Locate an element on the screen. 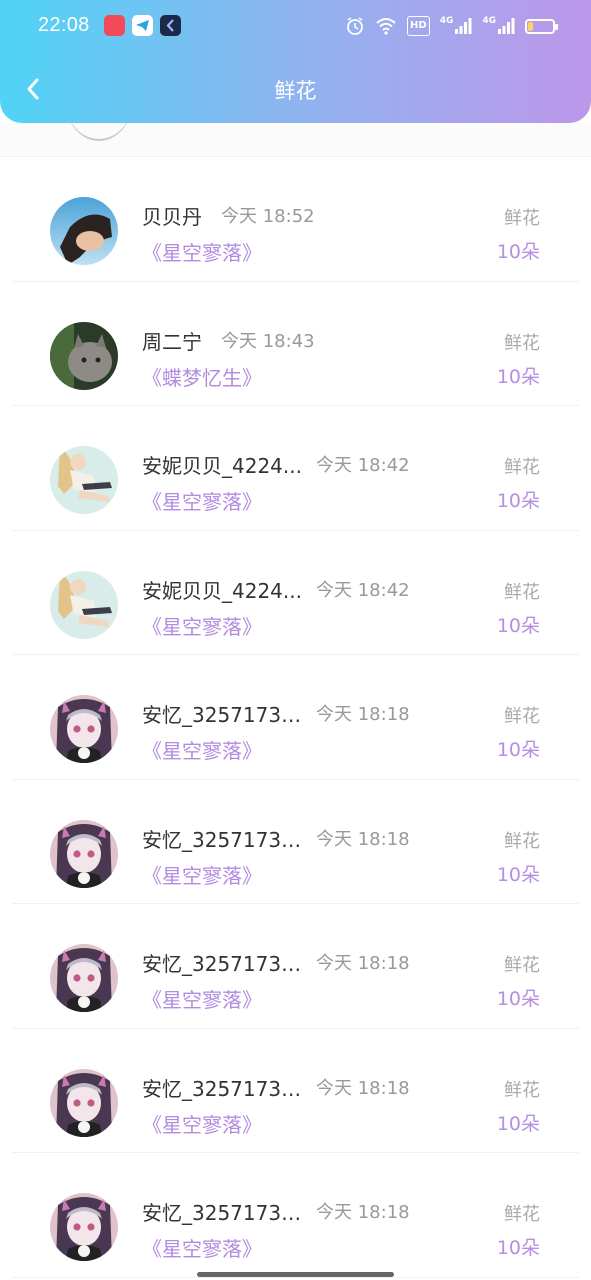  battery-icon is located at coordinates (541, 26).